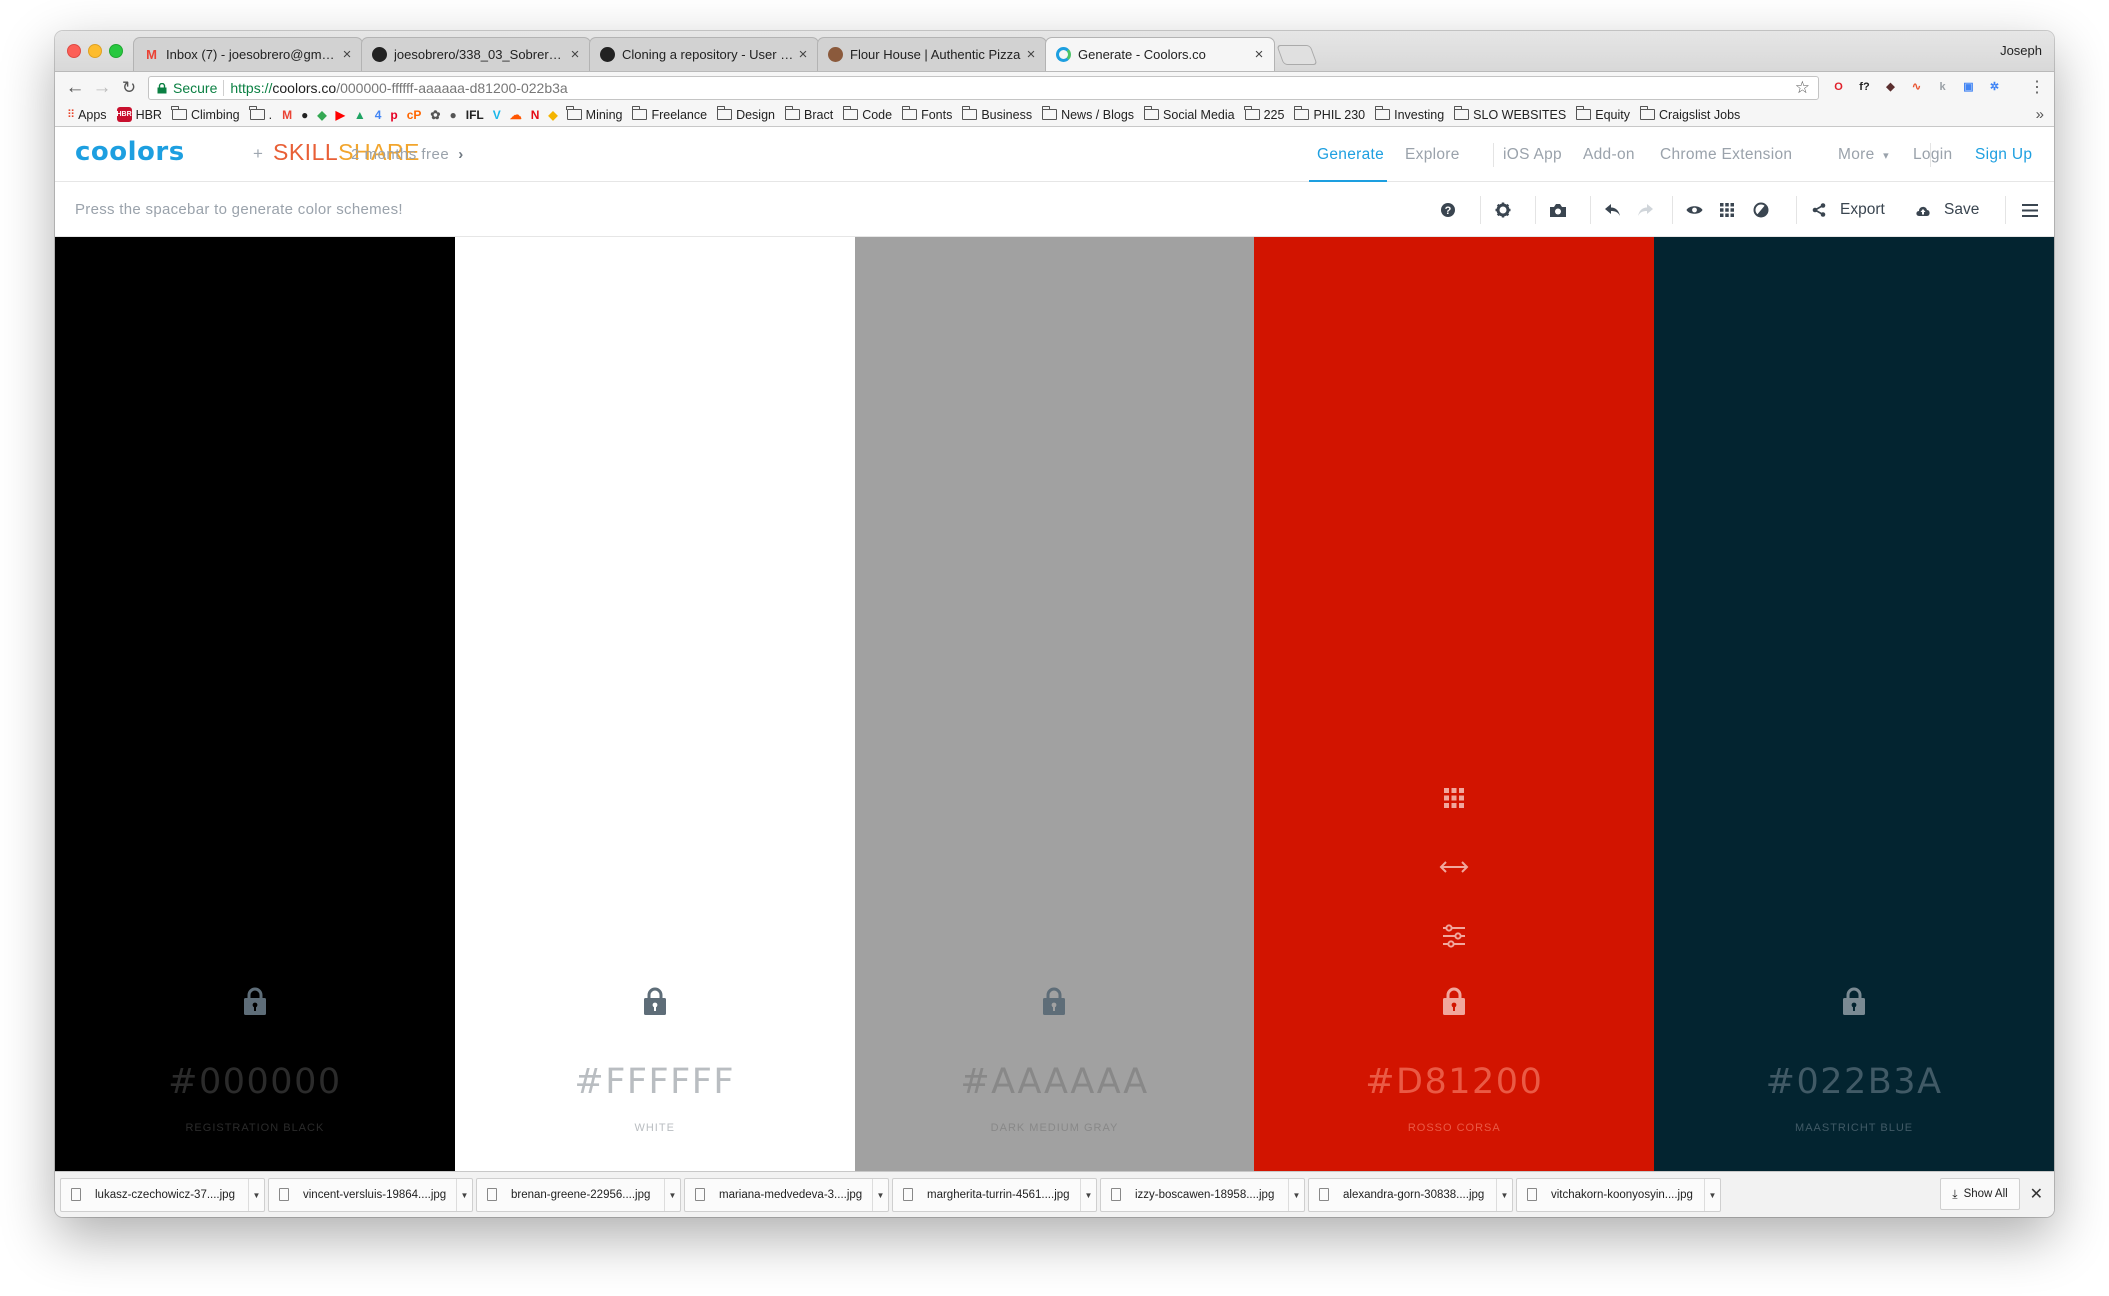 Image resolution: width=2109 pixels, height=1296 pixels. I want to click on forward-arrow-icon: →, so click(102, 88).